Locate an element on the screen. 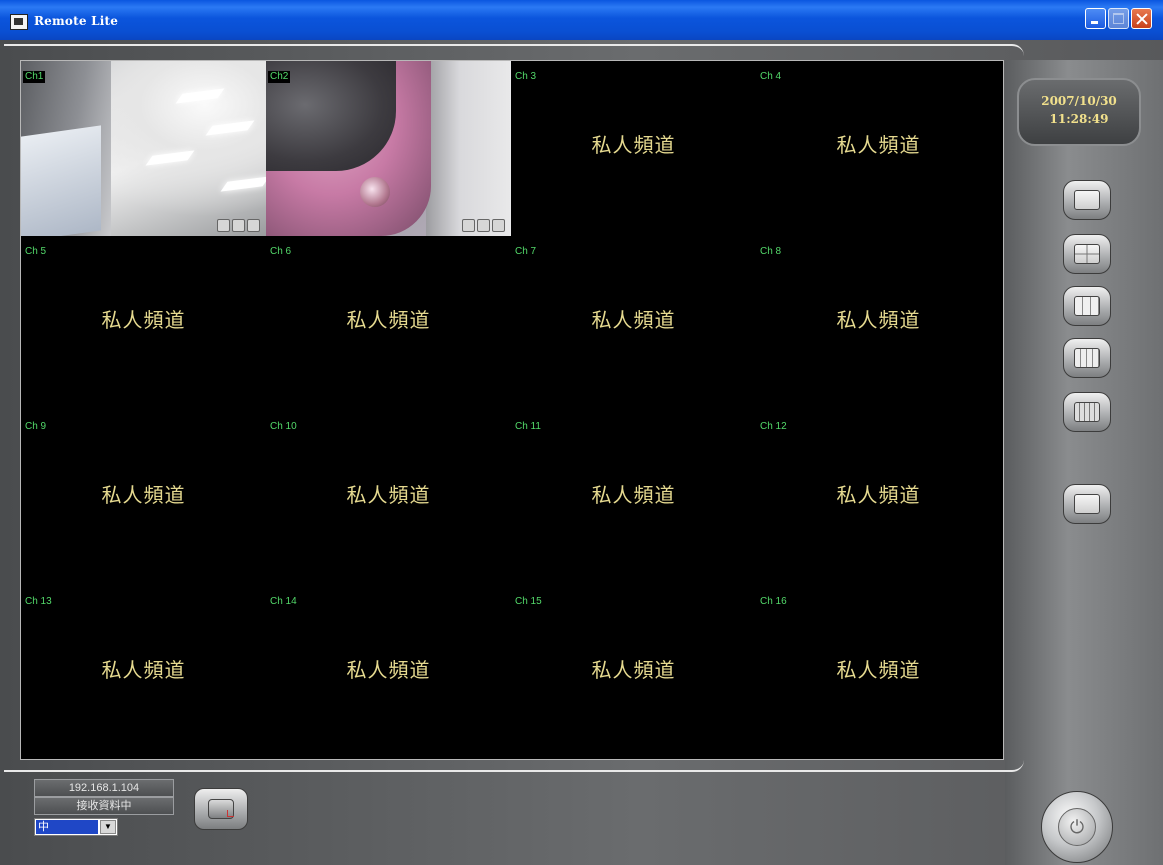  channel-9-cell: Ch 9 私人頻道 is located at coordinates (143, 498).